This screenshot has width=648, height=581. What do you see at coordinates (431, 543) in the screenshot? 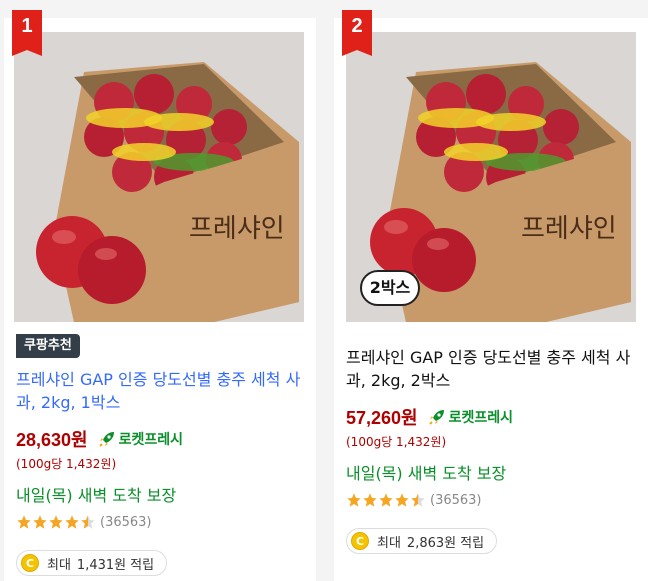
I see `reward-amount: 2,863원` at bounding box center [431, 543].